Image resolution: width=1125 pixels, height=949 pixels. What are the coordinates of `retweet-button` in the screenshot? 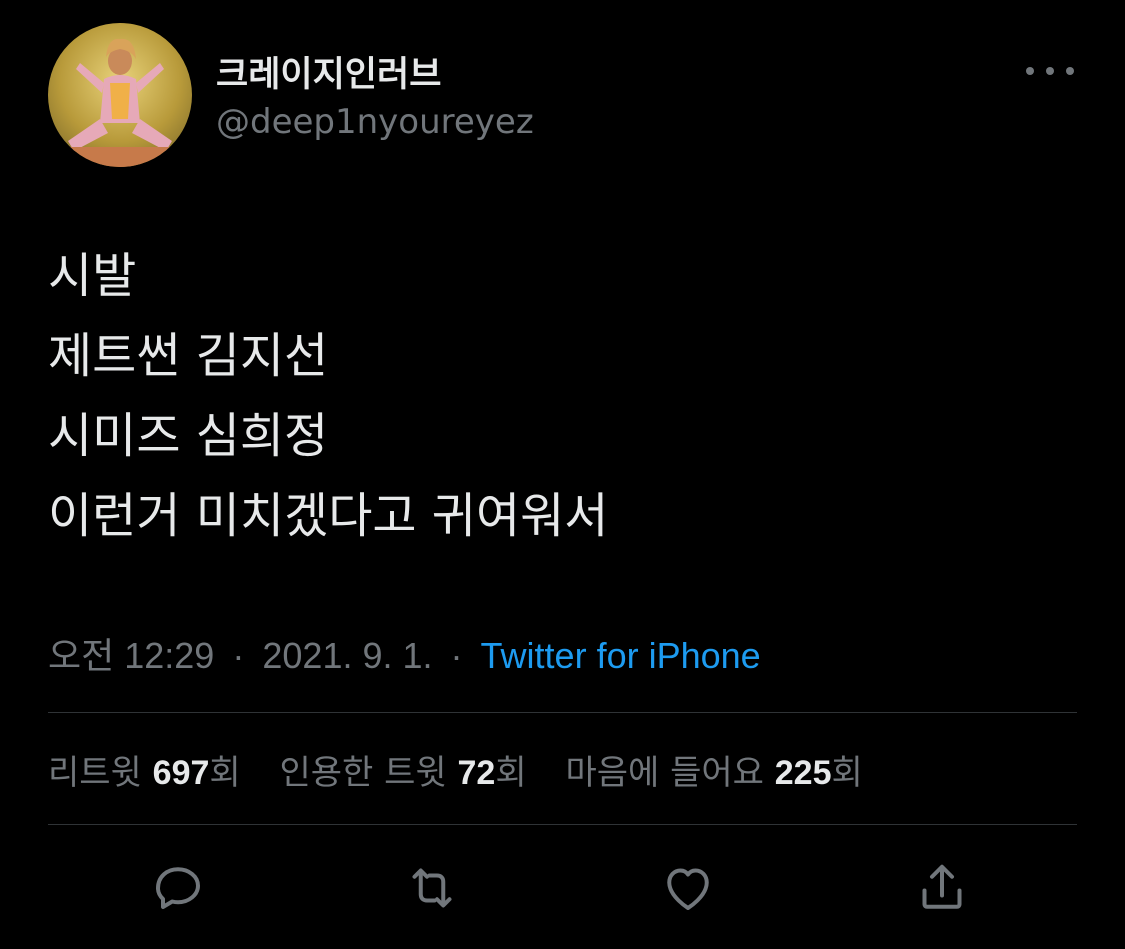 It's located at (432, 888).